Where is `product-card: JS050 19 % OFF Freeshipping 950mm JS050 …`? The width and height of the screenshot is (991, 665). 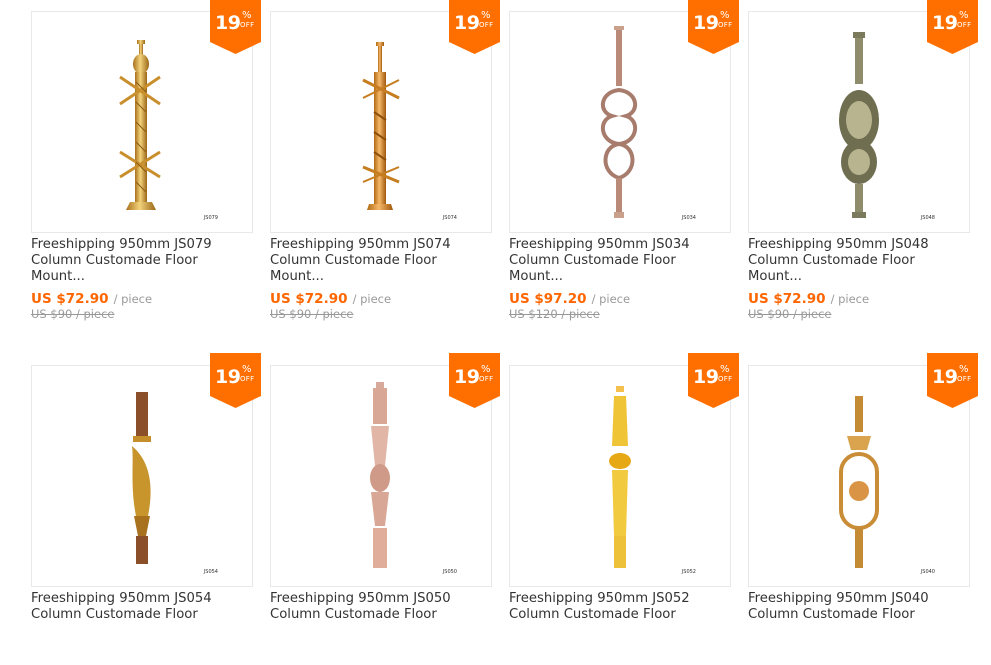 product-card: JS050 19 % OFF Freeshipping 950mm JS050 … is located at coordinates (385, 509).